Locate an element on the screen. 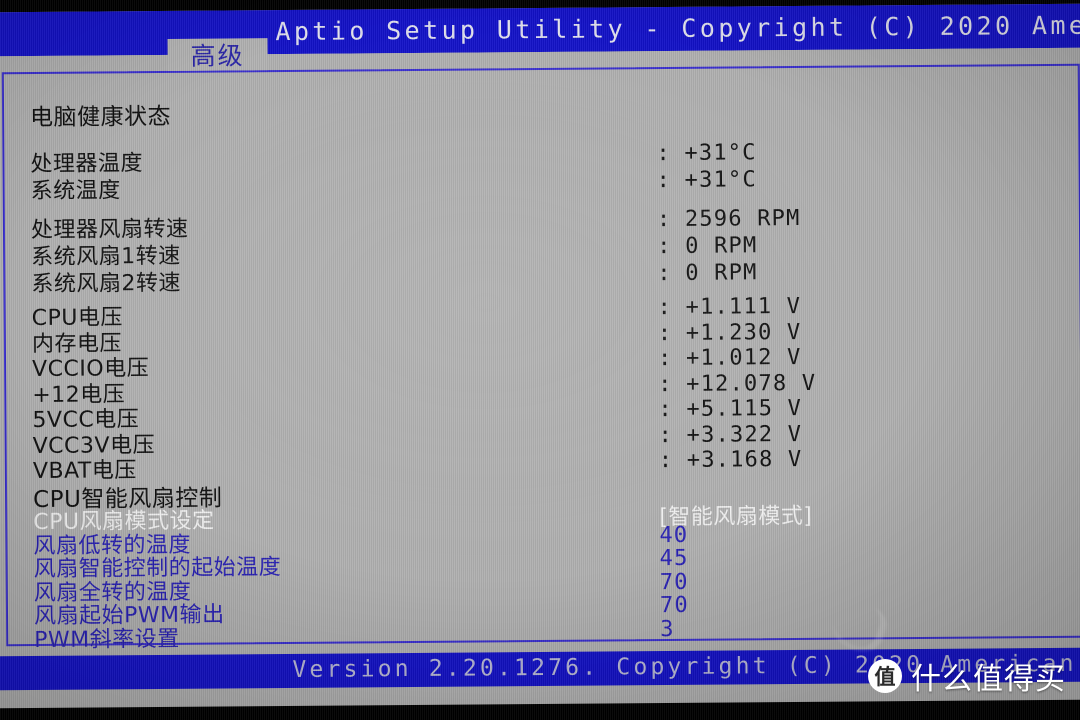  fan-control-value-1: 40 is located at coordinates (673, 534).